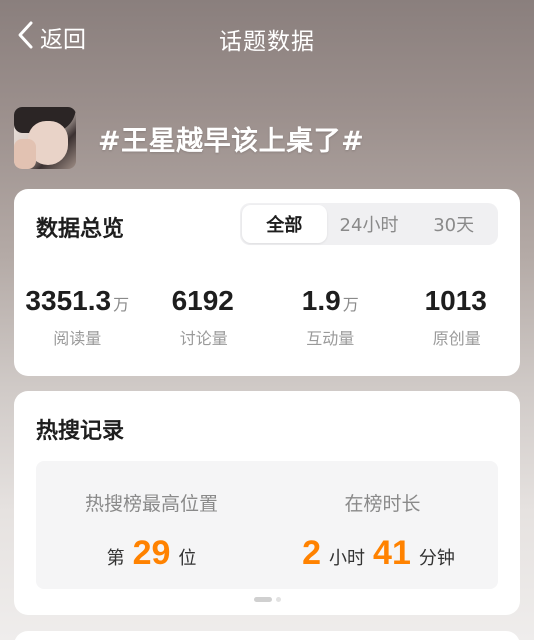  I want to click on page-indicator, so click(267, 599).